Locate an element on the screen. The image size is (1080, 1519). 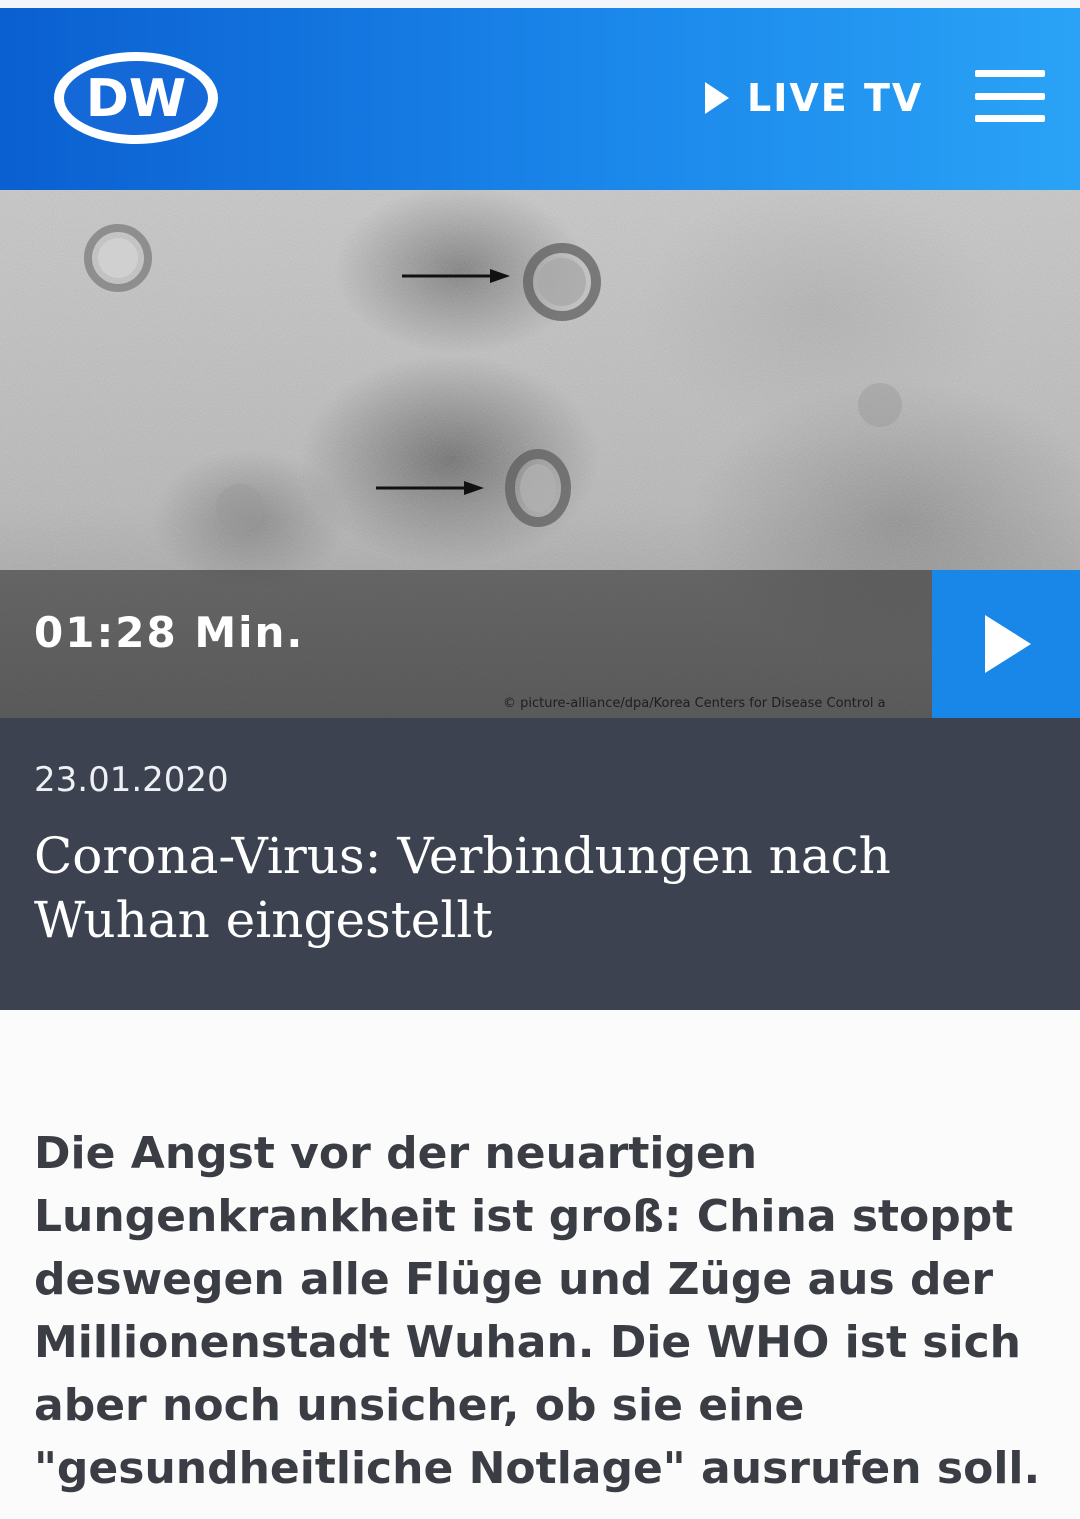
dw-logo: DW is located at coordinates (136, 98).